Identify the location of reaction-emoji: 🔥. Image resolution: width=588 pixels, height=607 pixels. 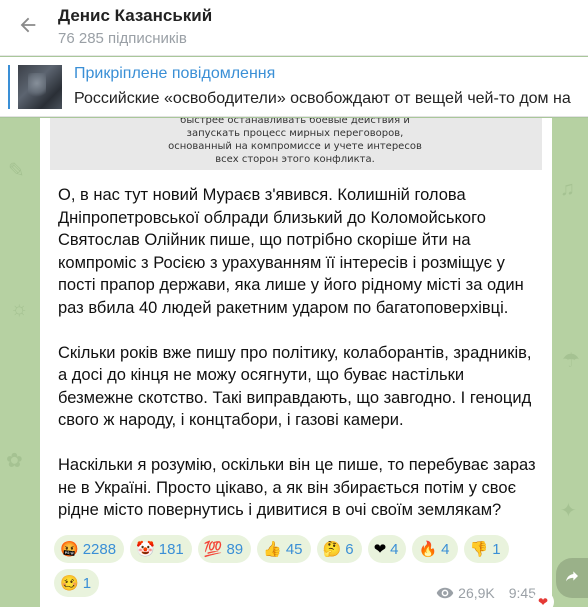
(428, 549).